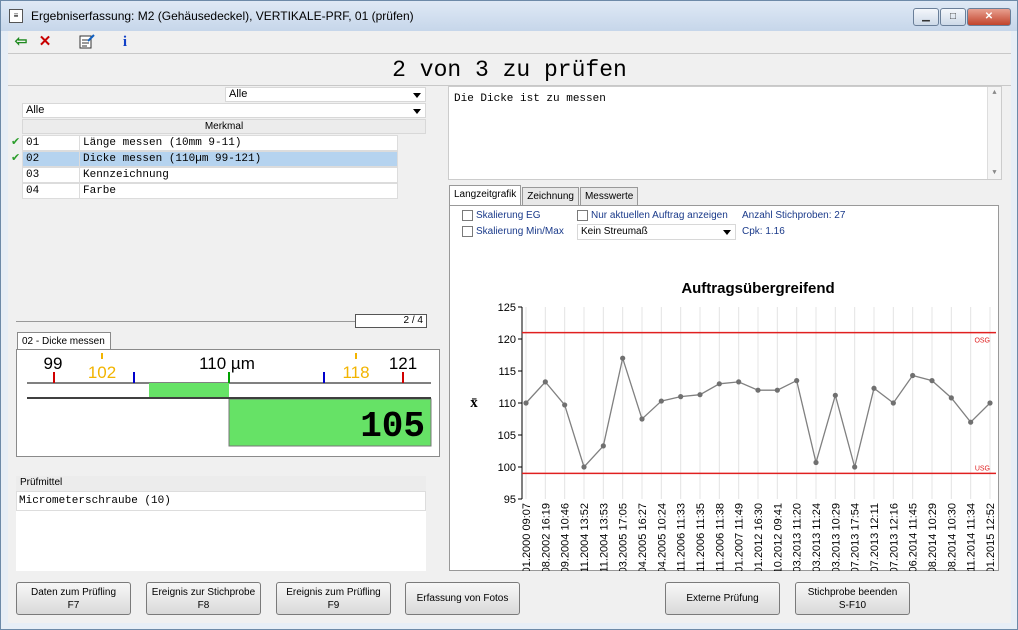 The image size is (1018, 630). Describe the element at coordinates (510, 500) in the screenshot. I see `y-tick-label: 95` at that location.